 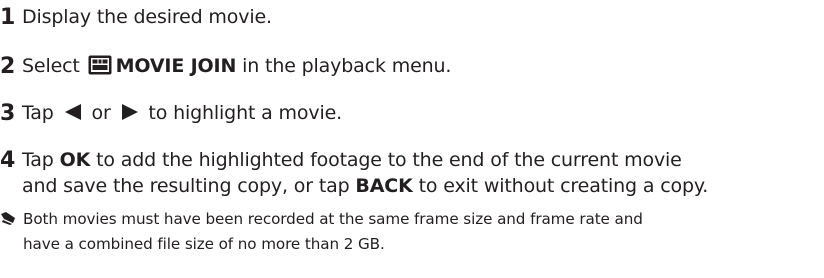 What do you see at coordinates (54, 66) in the screenshot?
I see `step-prefix: Select` at bounding box center [54, 66].